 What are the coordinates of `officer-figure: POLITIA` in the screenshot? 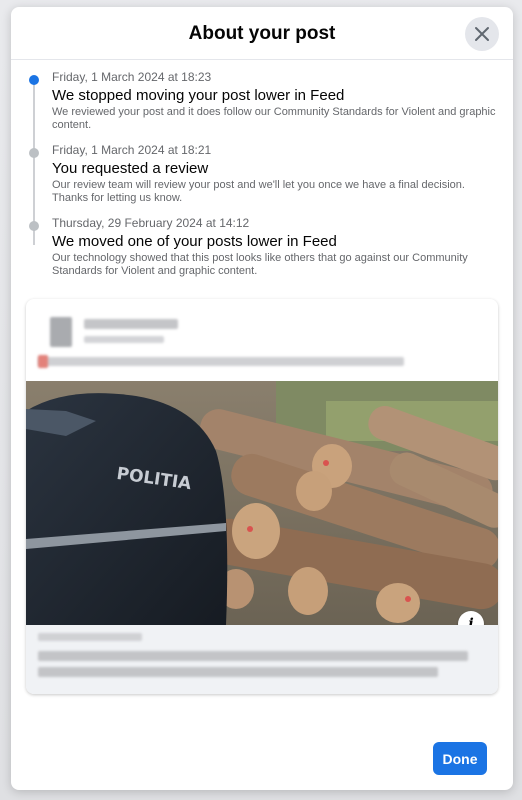 It's located at (127, 509).